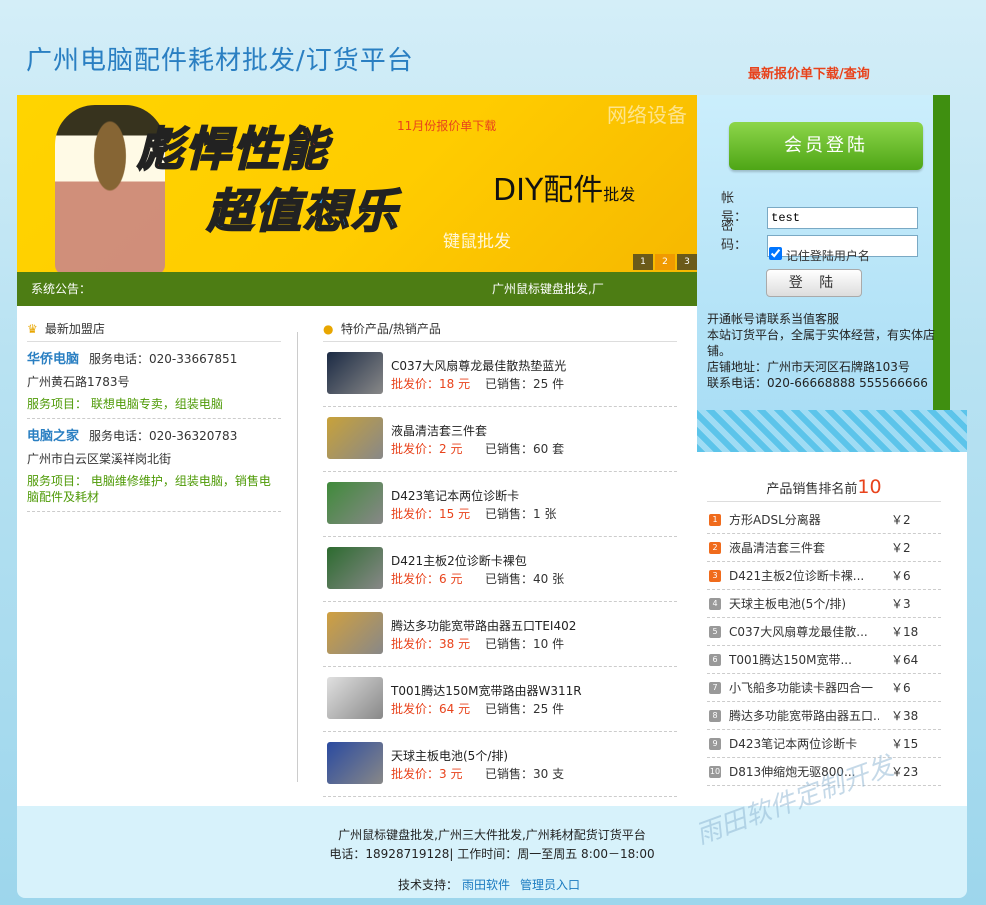  Describe the element at coordinates (500, 439) in the screenshot. I see `product-item: 液晶清洁套三件套 批发价：2 元 已销售：60 套` at that location.